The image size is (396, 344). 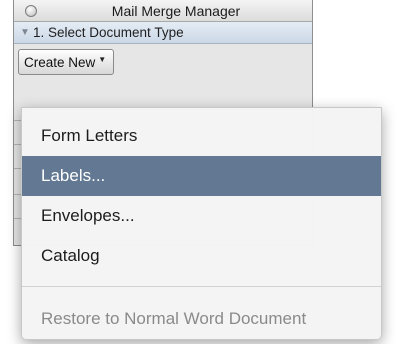 I want to click on menu-item-form-letters: Form Letters, so click(x=201, y=136).